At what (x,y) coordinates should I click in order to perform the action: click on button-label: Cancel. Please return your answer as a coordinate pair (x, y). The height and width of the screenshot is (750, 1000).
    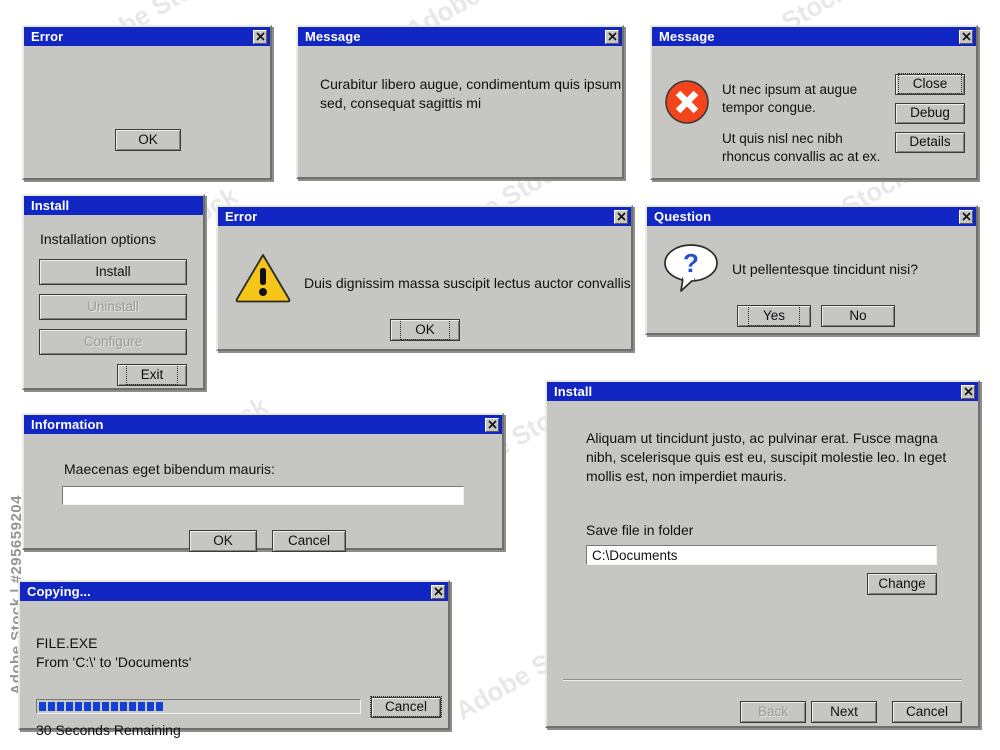
    Looking at the image, I should click on (309, 540).